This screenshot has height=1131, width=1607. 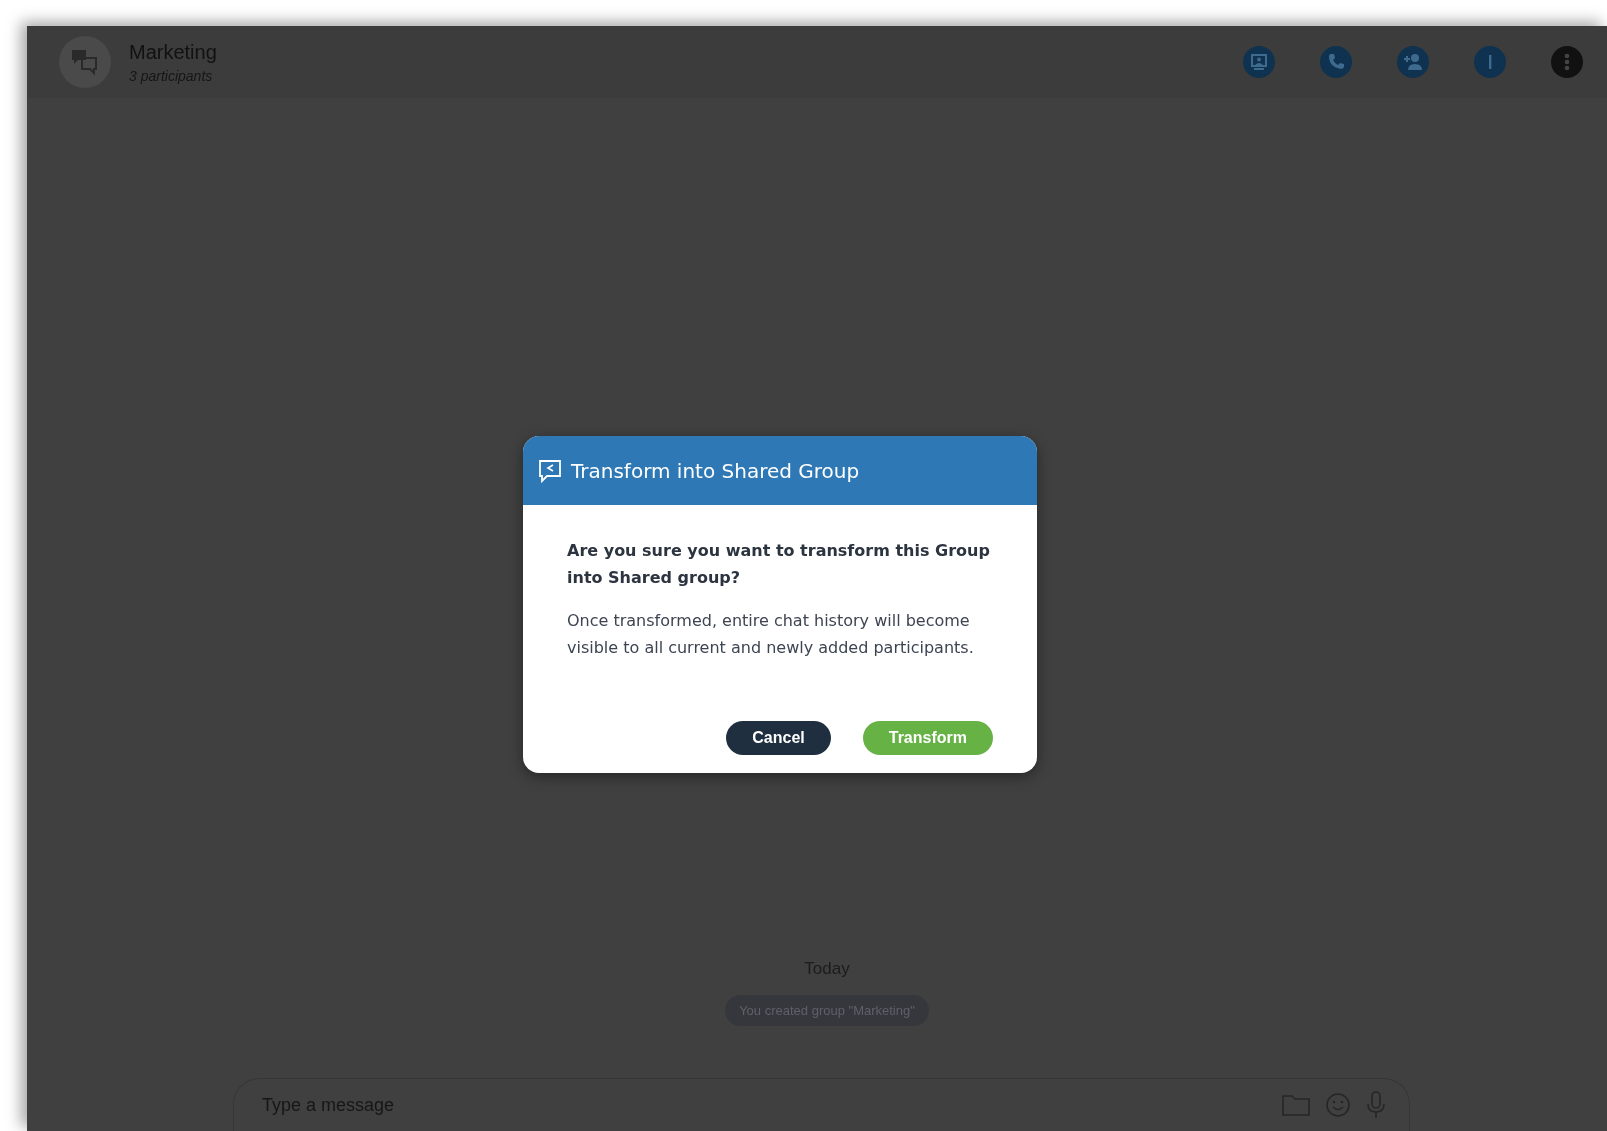 I want to click on phone-icon, so click(x=1336, y=62).